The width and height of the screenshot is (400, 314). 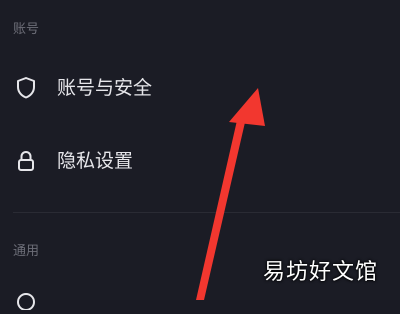 I want to click on lock-icon, so click(x=26, y=161).